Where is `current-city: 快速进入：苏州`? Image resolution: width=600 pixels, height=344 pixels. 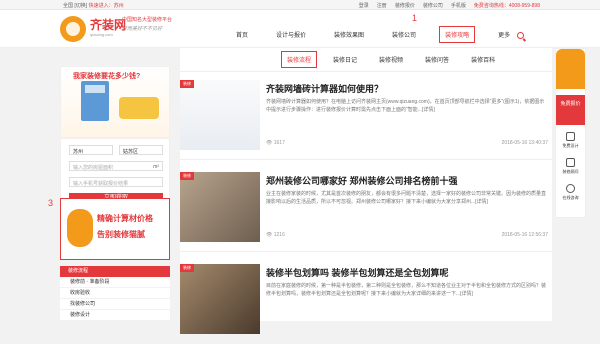
current-city: 快速进入：苏州 is located at coordinates (106, 6).